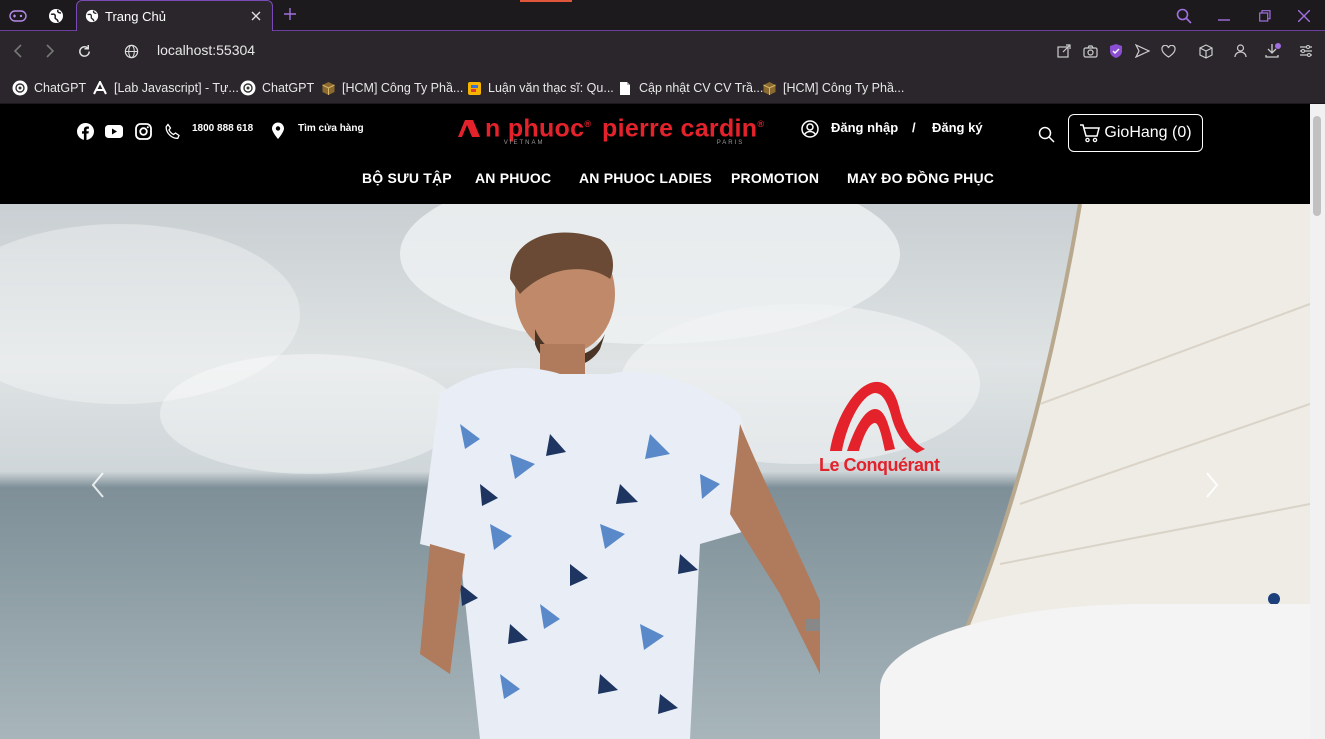 The width and height of the screenshot is (1325, 739). What do you see at coordinates (1184, 15) in the screenshot?
I see `search-tabs-icon` at bounding box center [1184, 15].